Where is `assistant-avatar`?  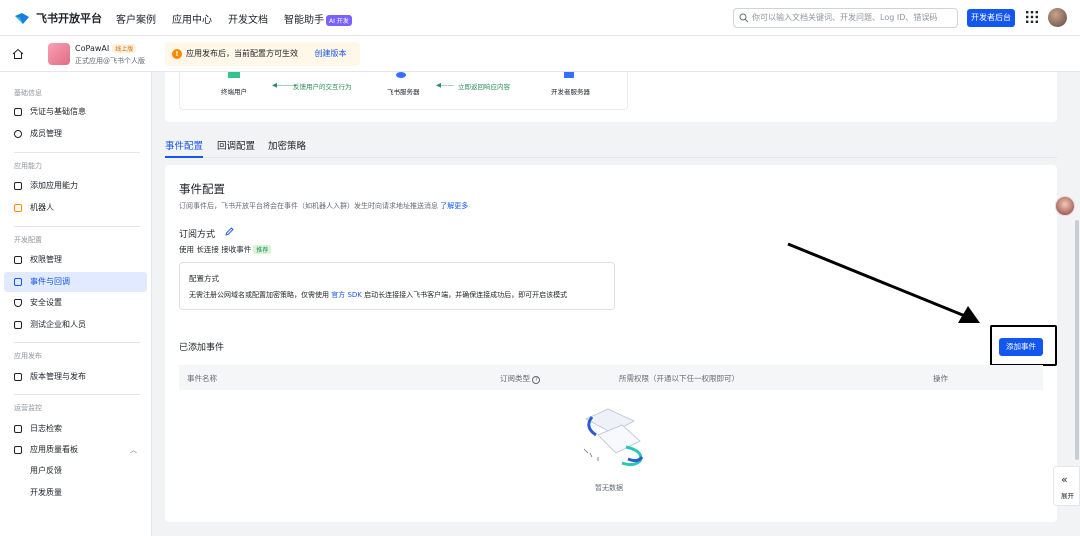
assistant-avatar is located at coordinates (1065, 206).